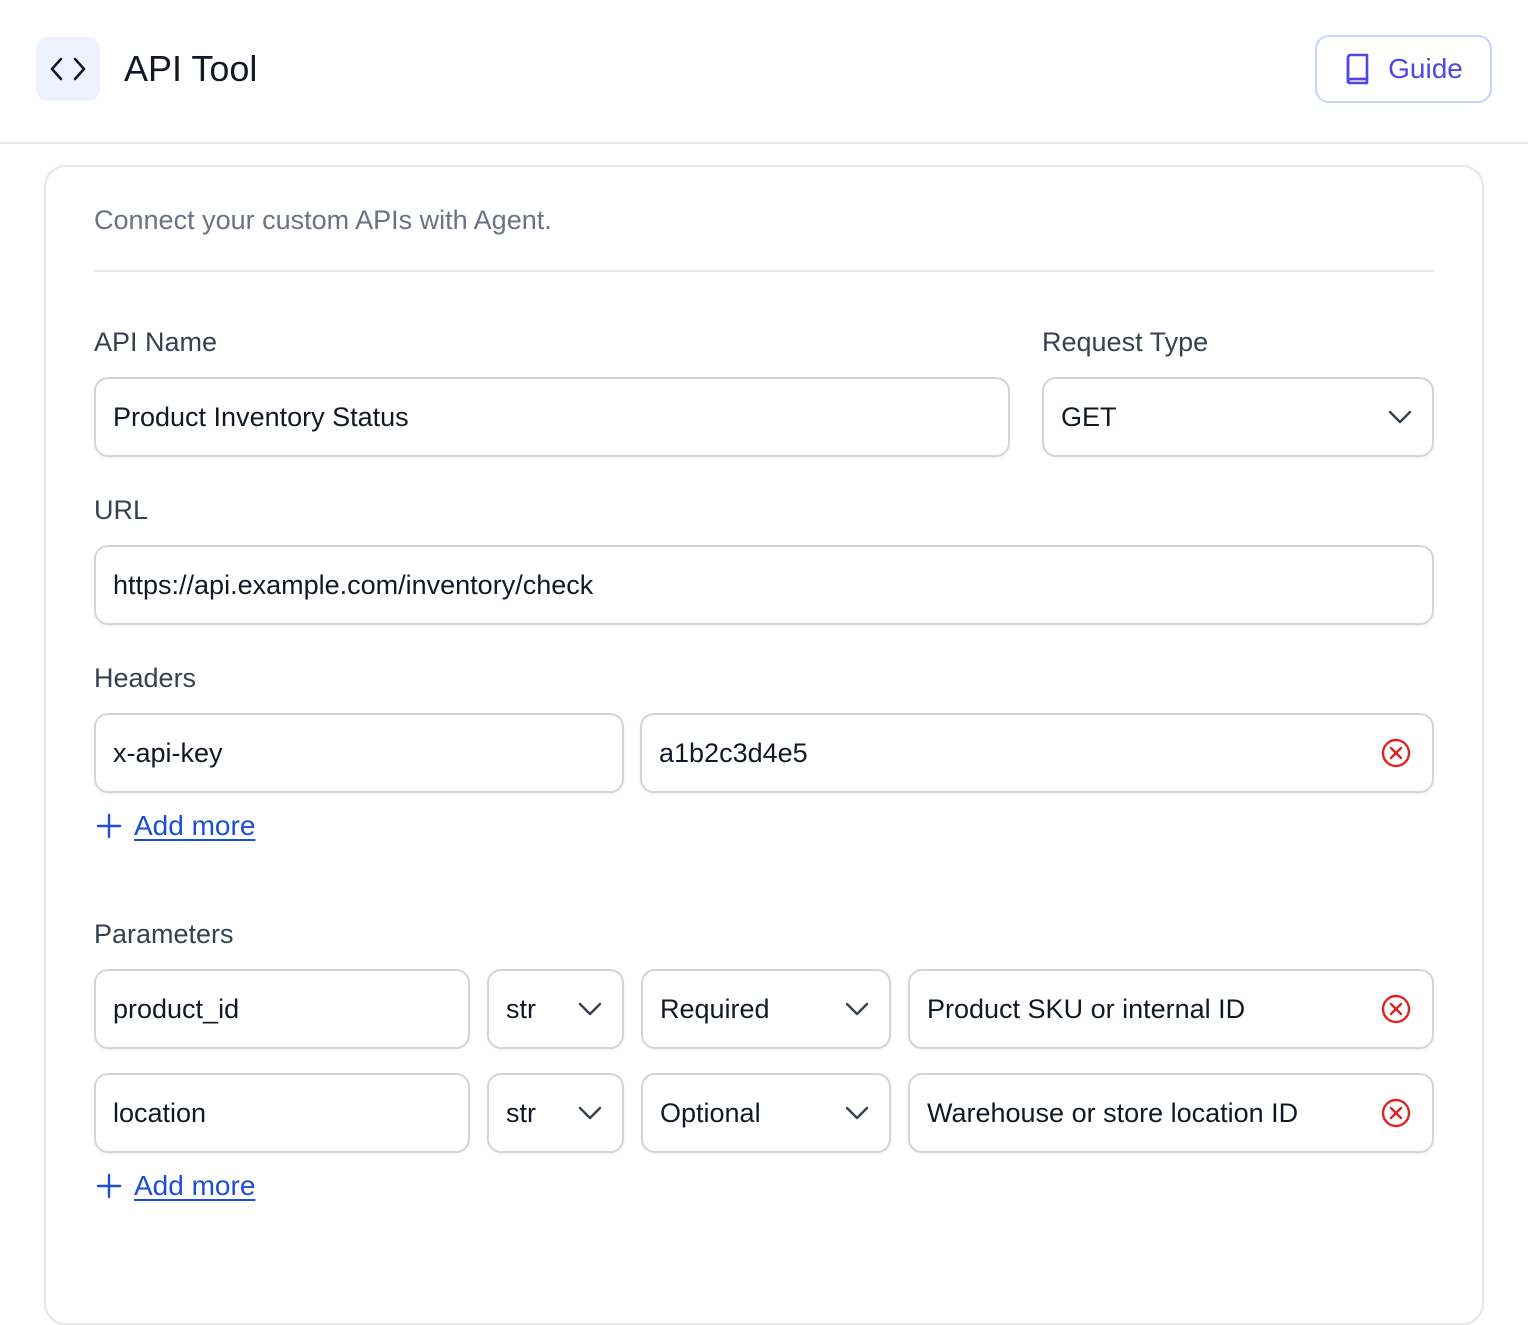 Image resolution: width=1528 pixels, height=1325 pixels. I want to click on header-value-value: a1b2c3d4e5, so click(733, 752).